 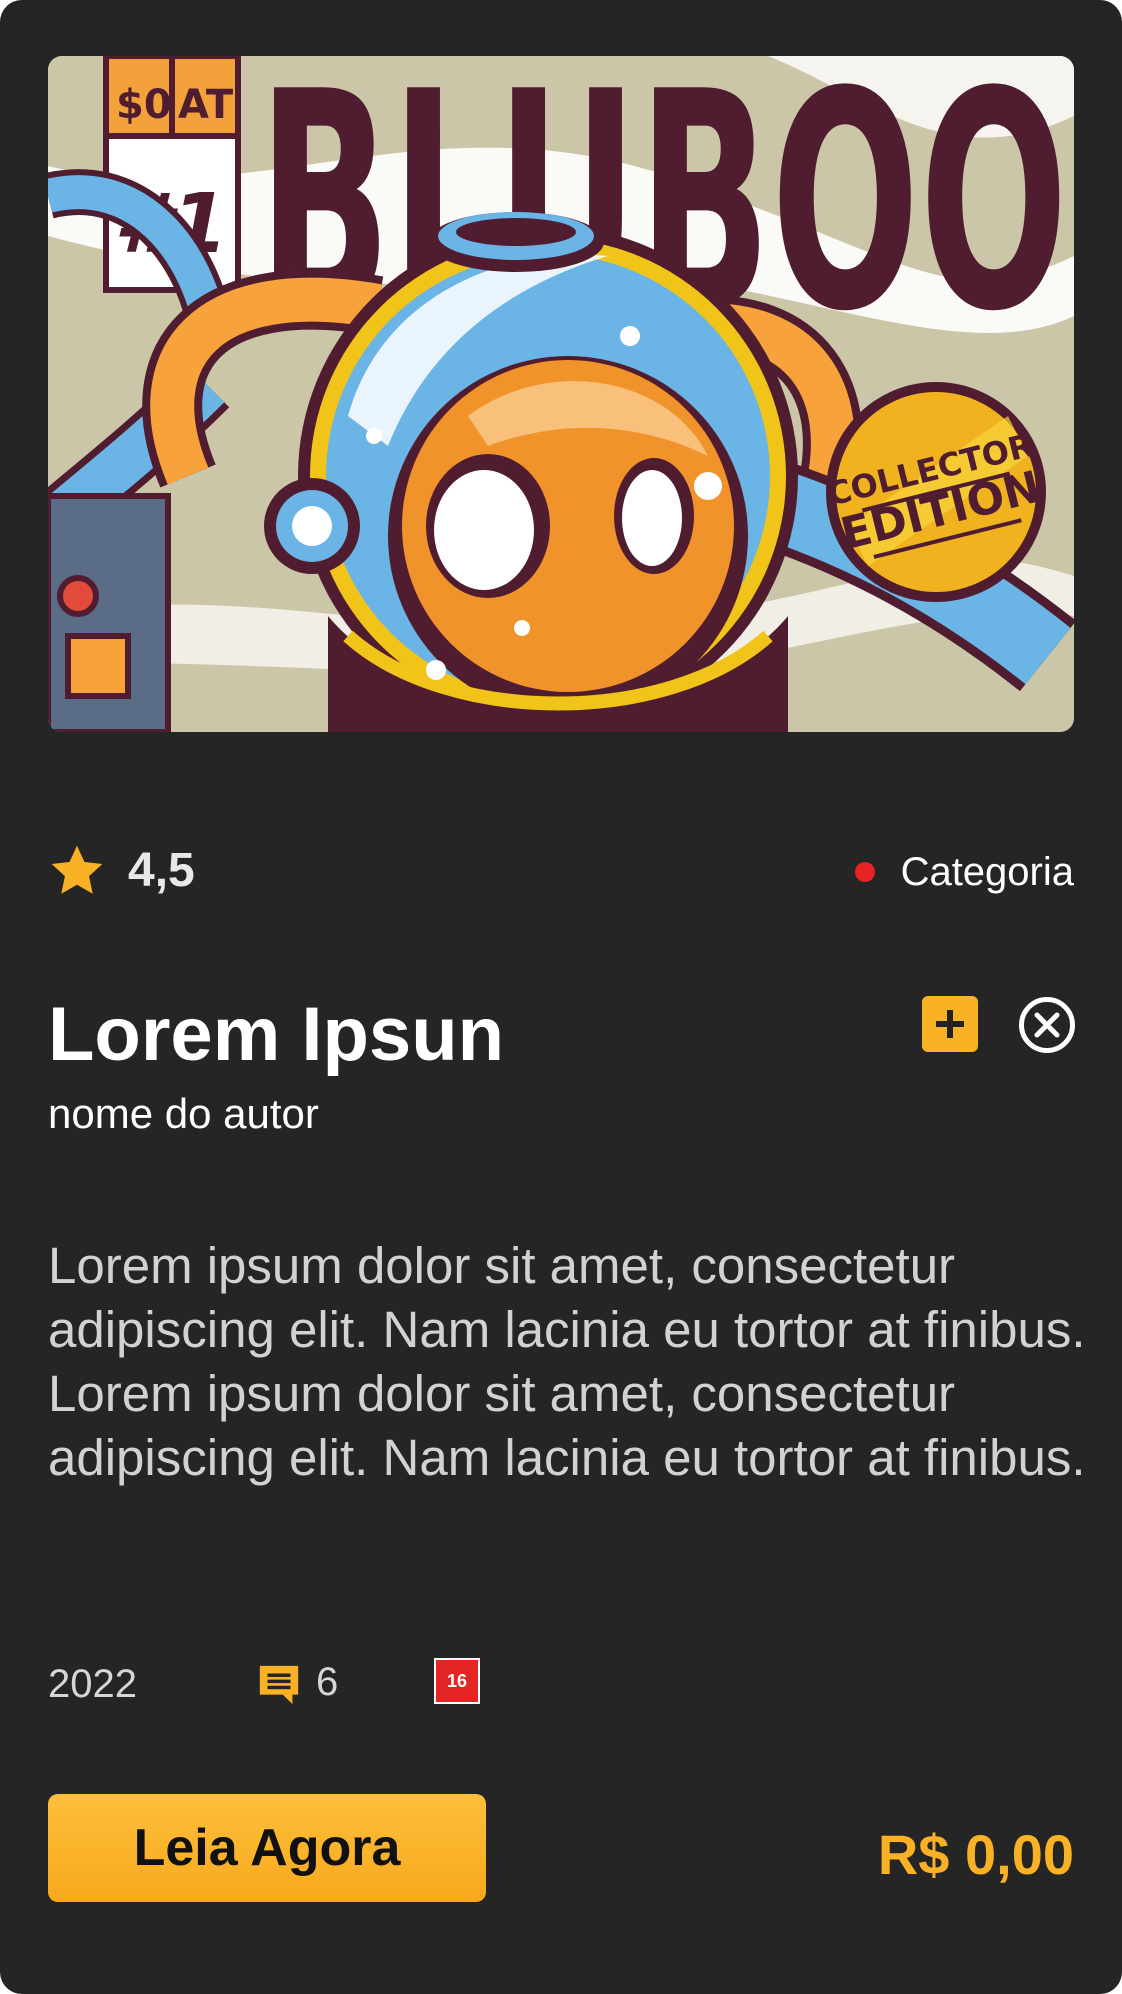 I want to click on book-author: nome do autor, so click(x=183, y=1113).